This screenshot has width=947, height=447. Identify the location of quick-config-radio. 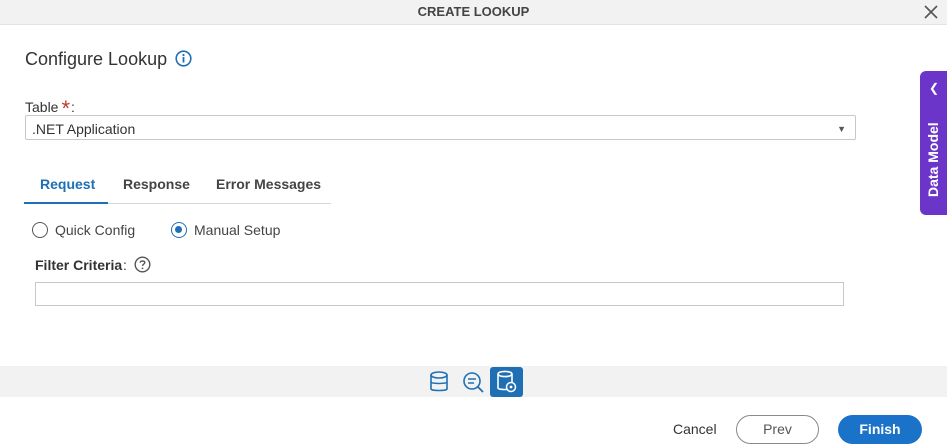
(40, 230).